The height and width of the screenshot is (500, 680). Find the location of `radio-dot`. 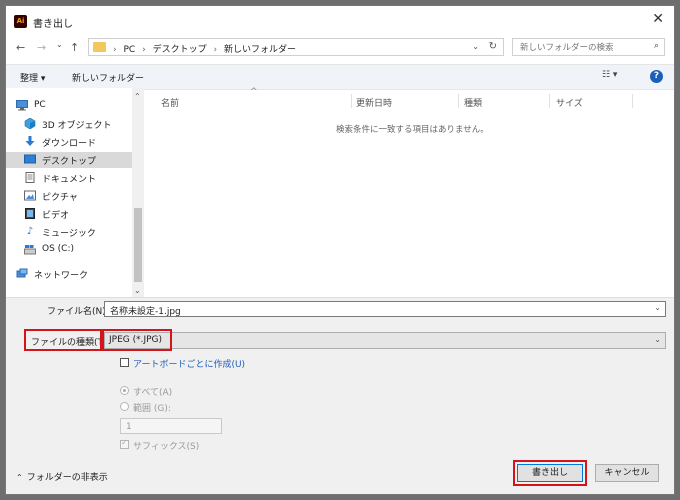

radio-dot is located at coordinates (124, 390).